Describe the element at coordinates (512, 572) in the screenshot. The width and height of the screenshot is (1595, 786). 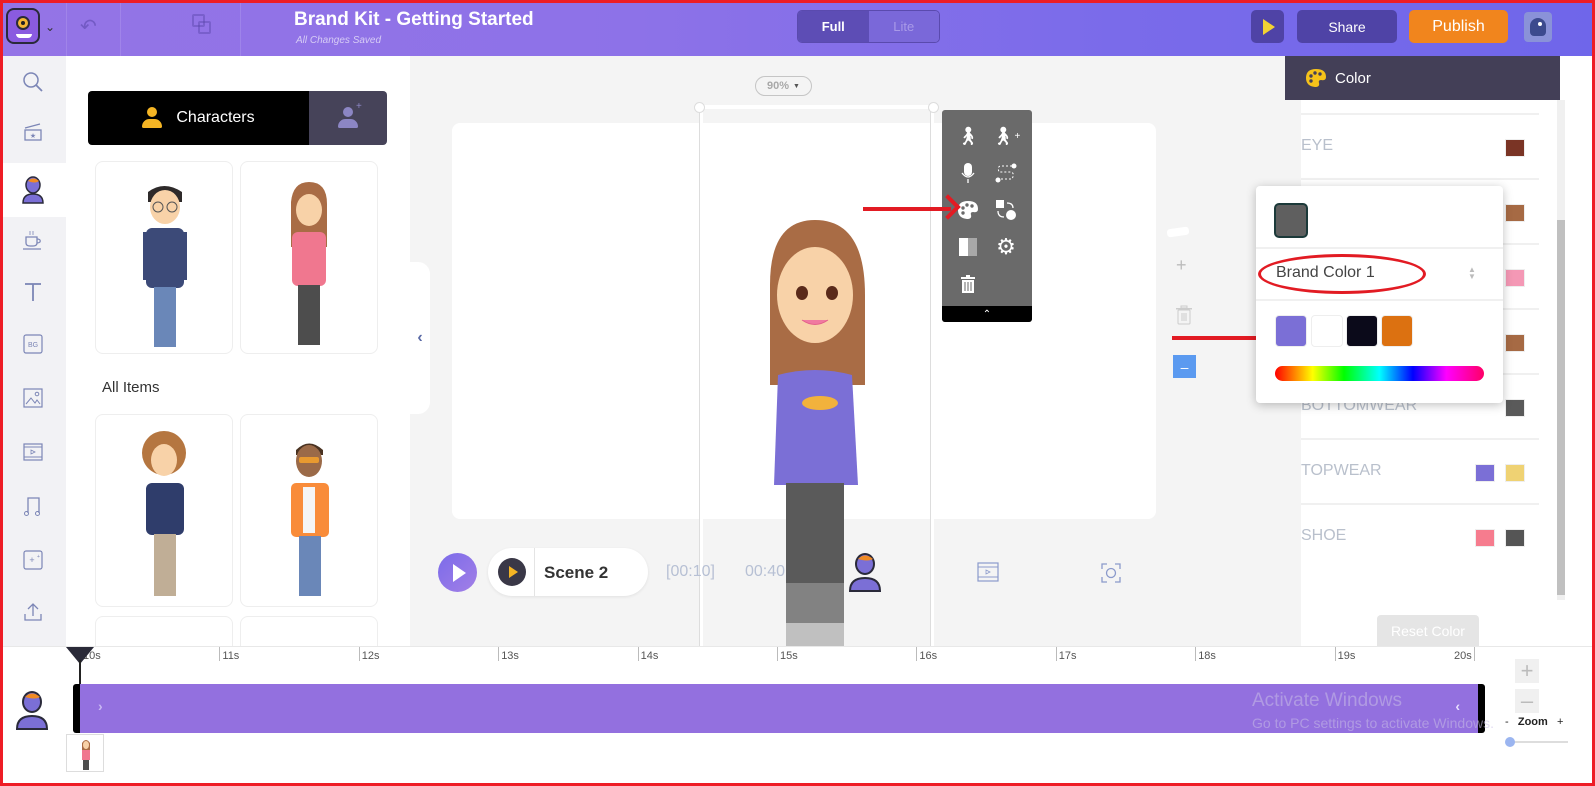
I see `play-scene-button` at that location.